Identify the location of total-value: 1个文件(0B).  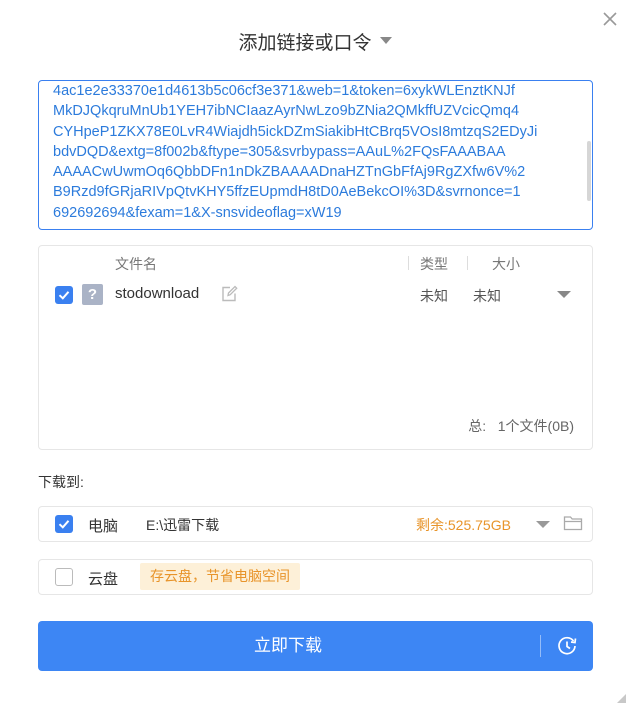
(535, 426).